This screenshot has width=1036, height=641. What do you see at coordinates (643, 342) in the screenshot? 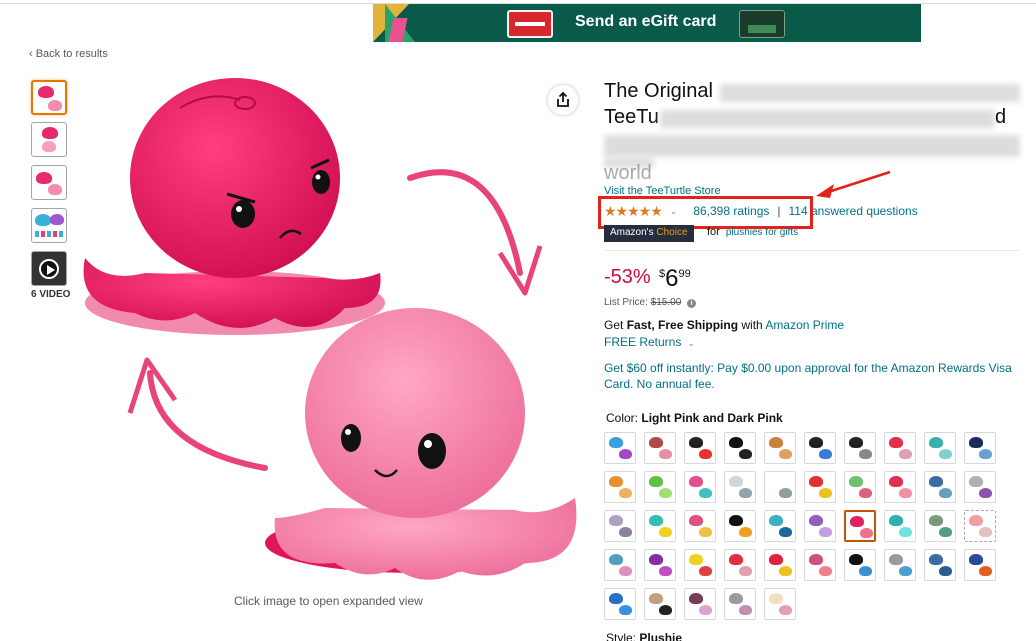
I see `free-returns-label: FREE Returns` at bounding box center [643, 342].